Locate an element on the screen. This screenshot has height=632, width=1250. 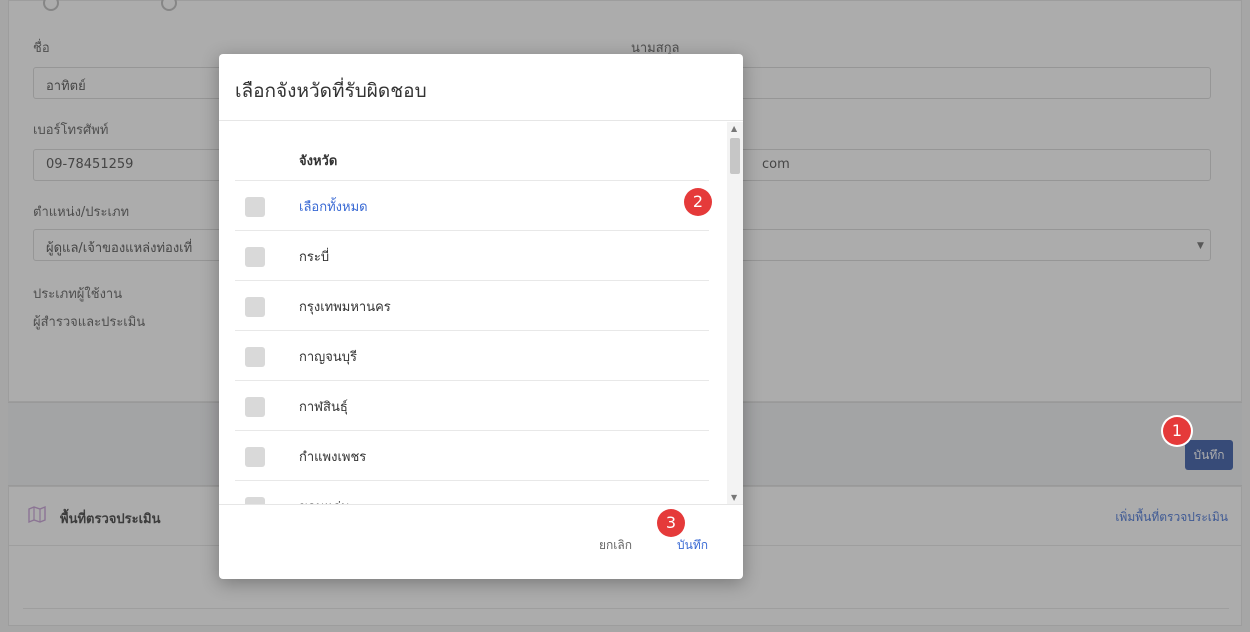
modal-title: เลือกจังหวัดที่รับผิดชอบ is located at coordinates (331, 91).